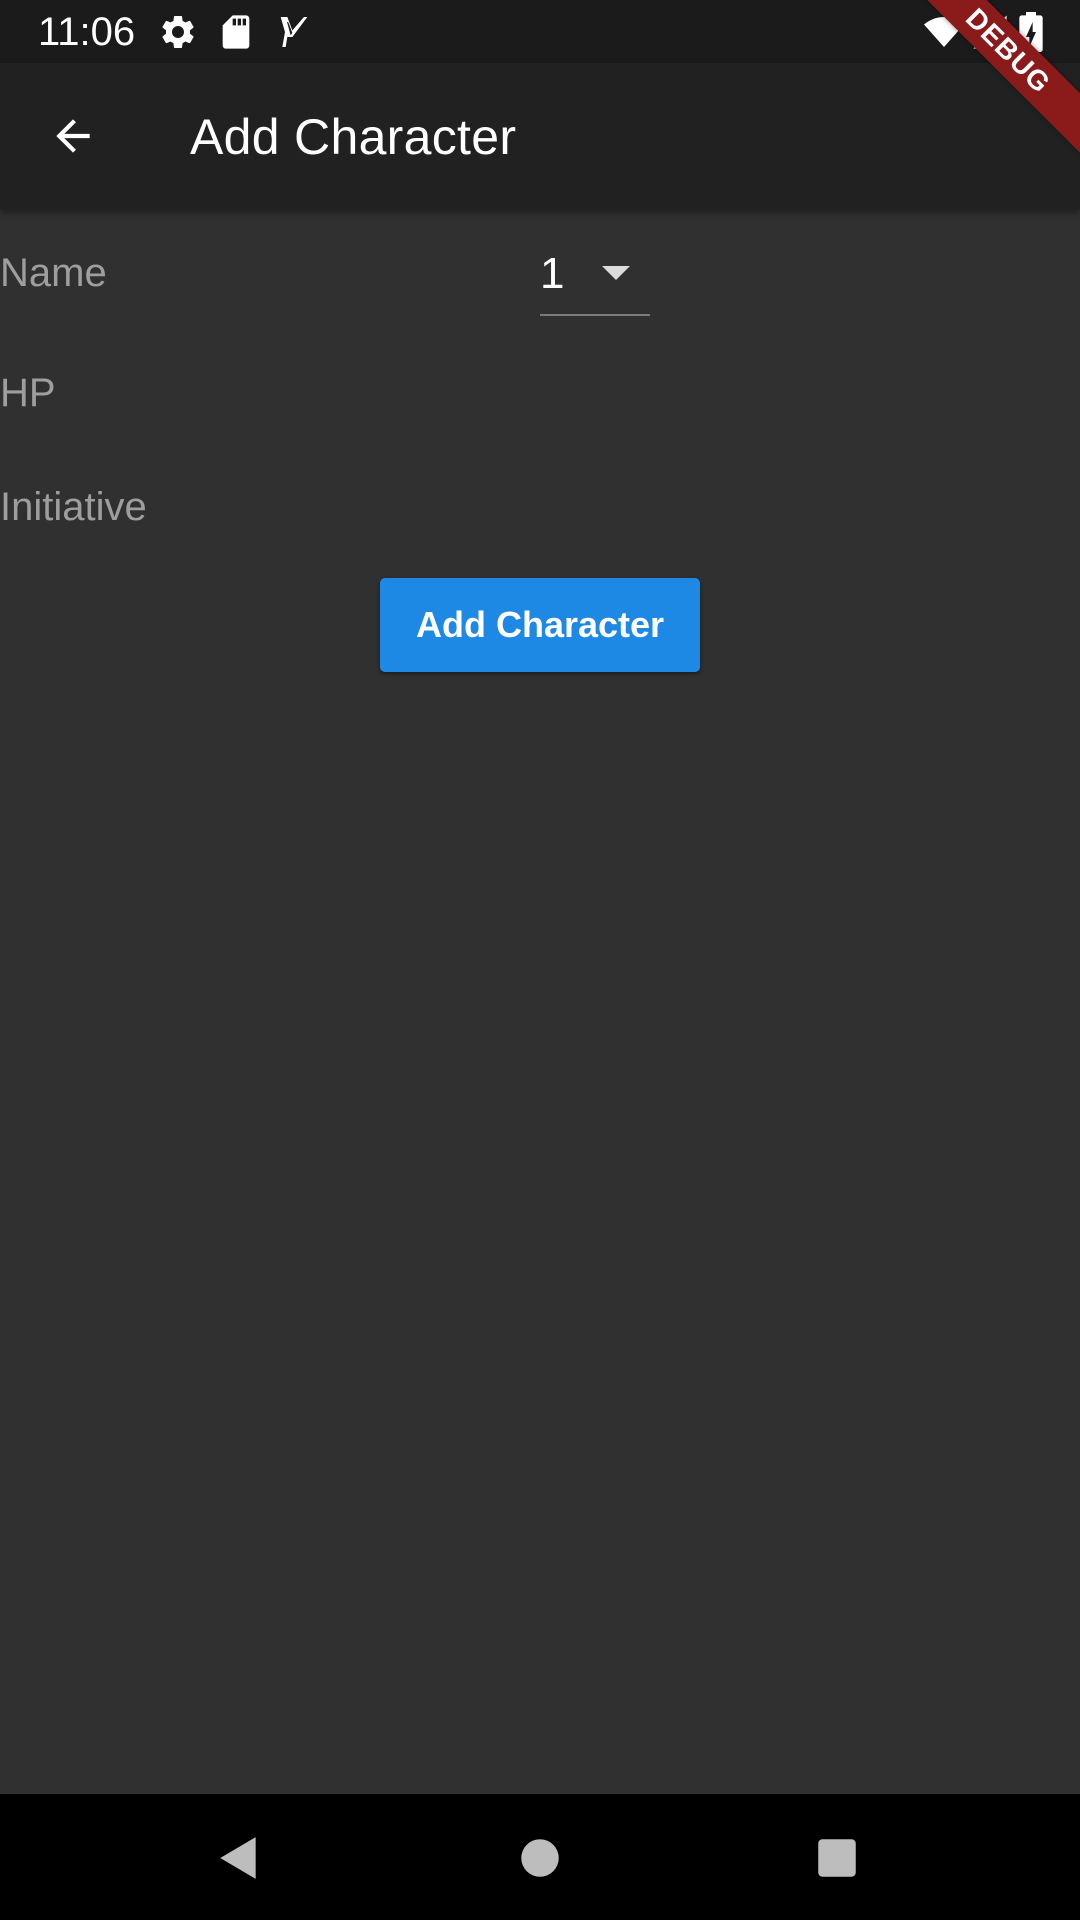 The width and height of the screenshot is (1080, 1920). What do you see at coordinates (540, 625) in the screenshot?
I see `add-character-button: Add Character` at bounding box center [540, 625].